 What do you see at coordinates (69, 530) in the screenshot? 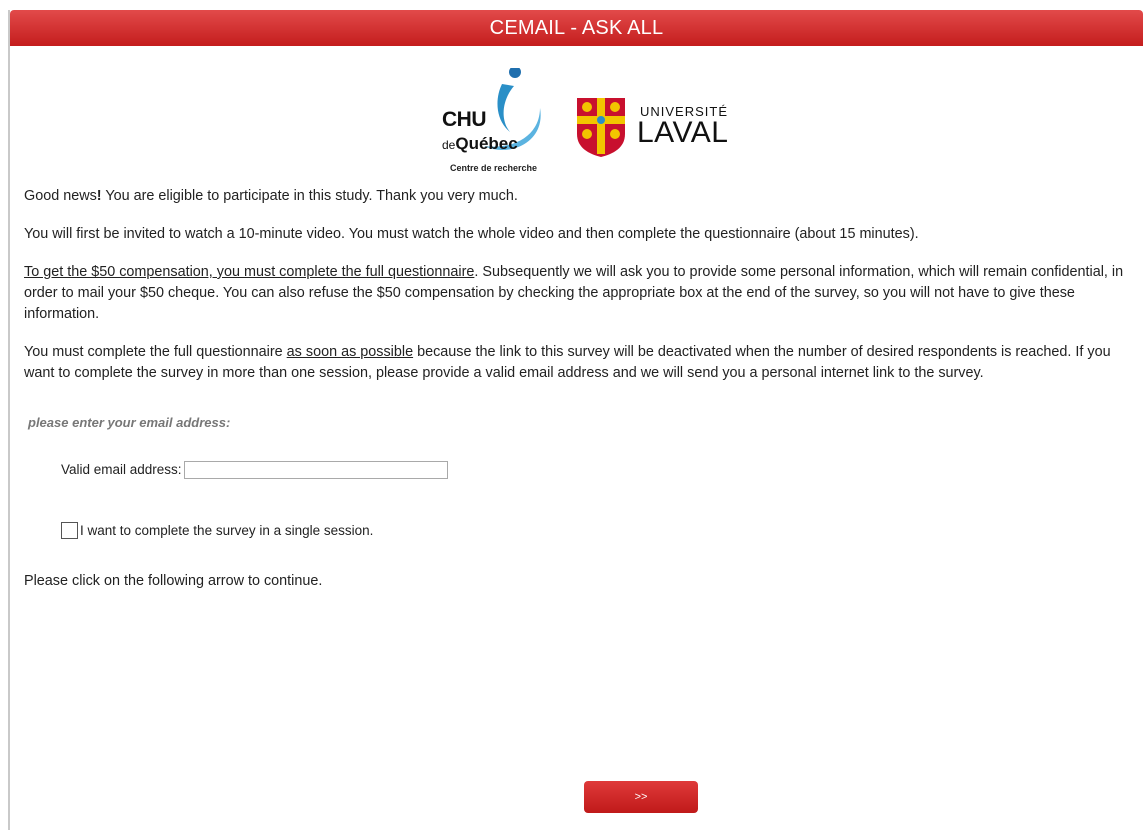
I see `single-session-checkbox` at bounding box center [69, 530].